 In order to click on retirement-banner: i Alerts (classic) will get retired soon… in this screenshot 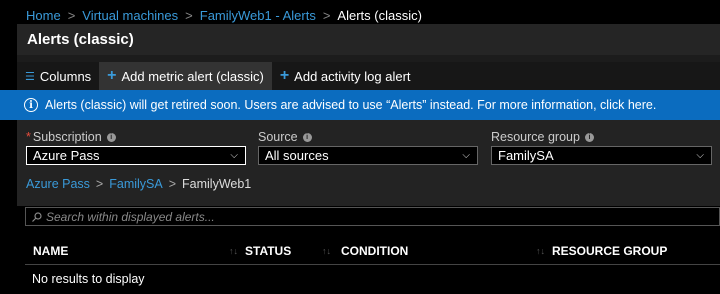, I will do `click(360, 105)`.